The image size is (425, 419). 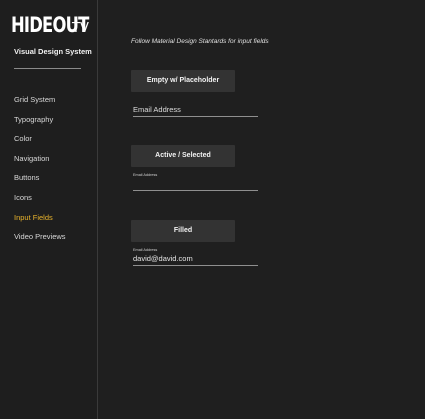 I want to click on email-field-filled: Email Address david@david.com, so click(x=195, y=257).